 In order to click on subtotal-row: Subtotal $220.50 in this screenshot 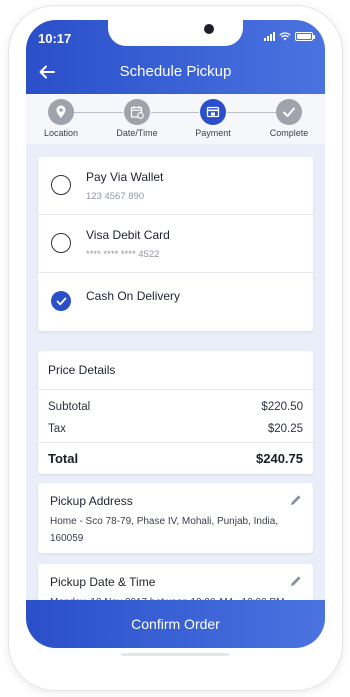, I will do `click(175, 407)`.